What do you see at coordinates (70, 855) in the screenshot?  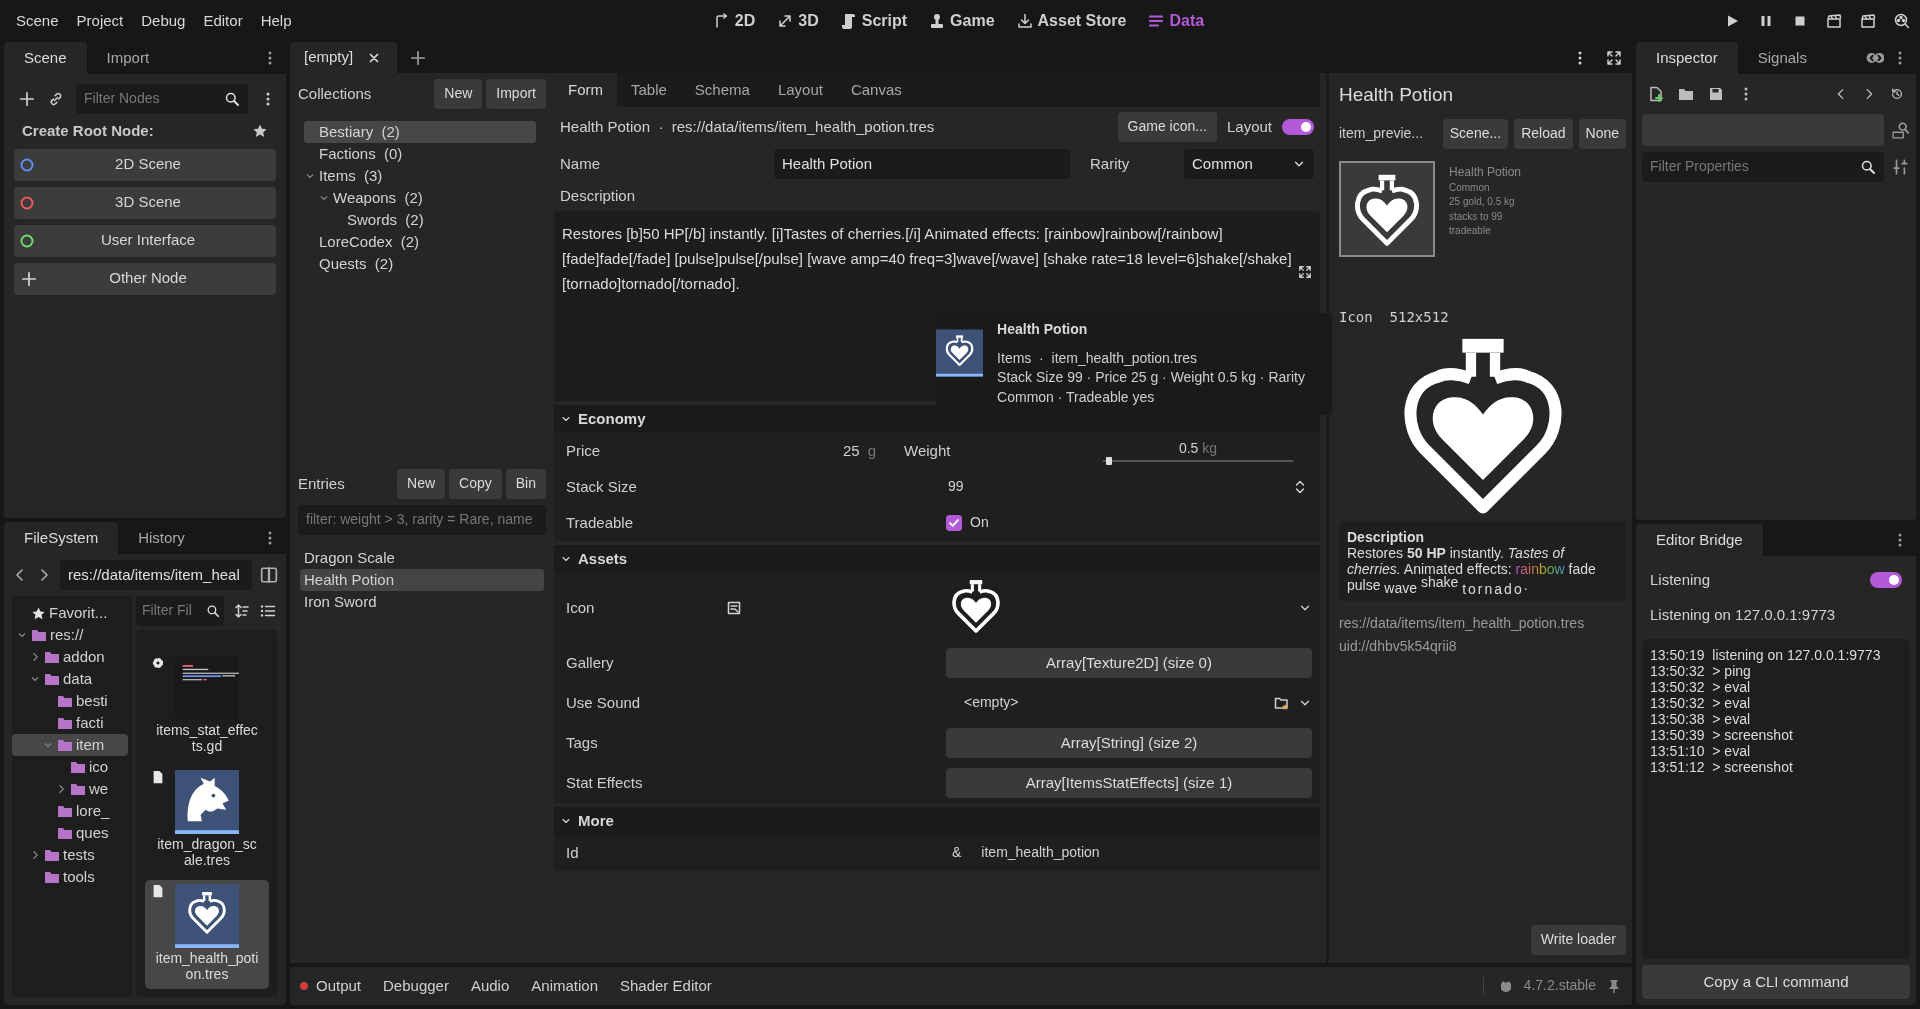 I see `tree-item: tests` at bounding box center [70, 855].